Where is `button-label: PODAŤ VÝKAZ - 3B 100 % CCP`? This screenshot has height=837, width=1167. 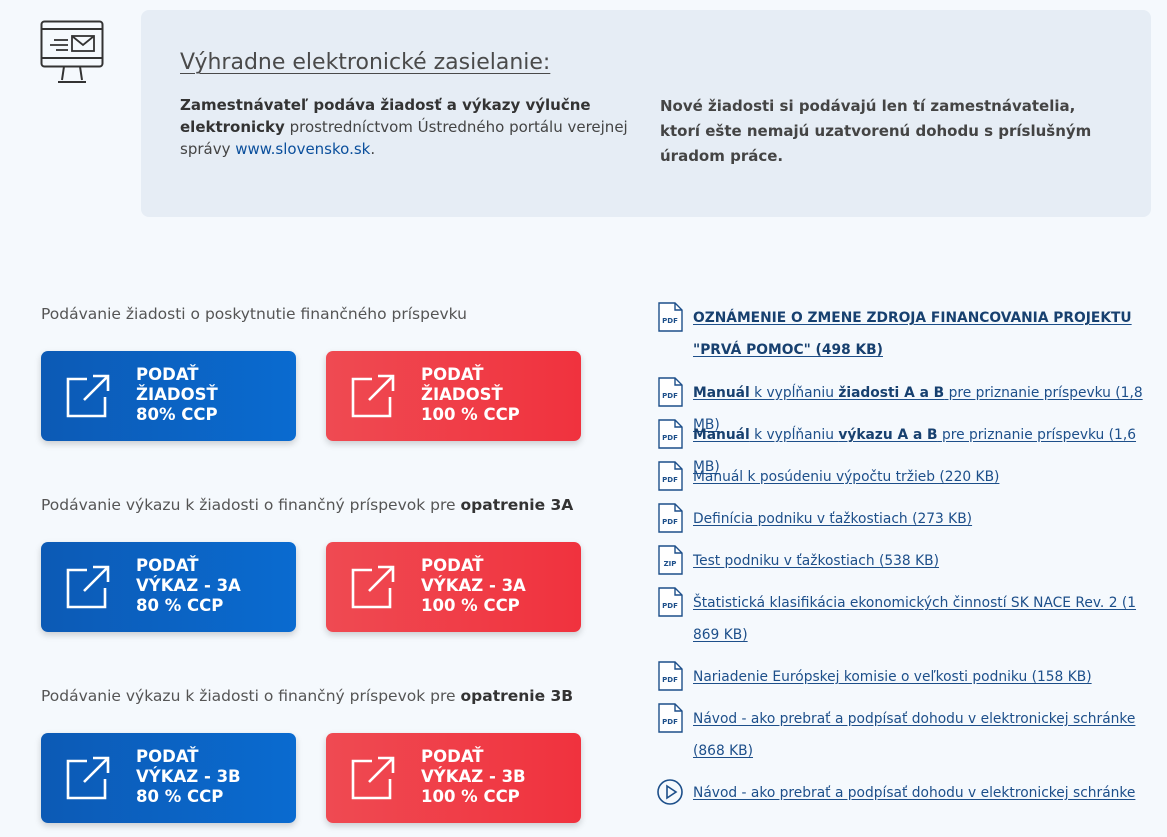
button-label: PODAŤ VÝKAZ - 3B 100 % CCP is located at coordinates (473, 776).